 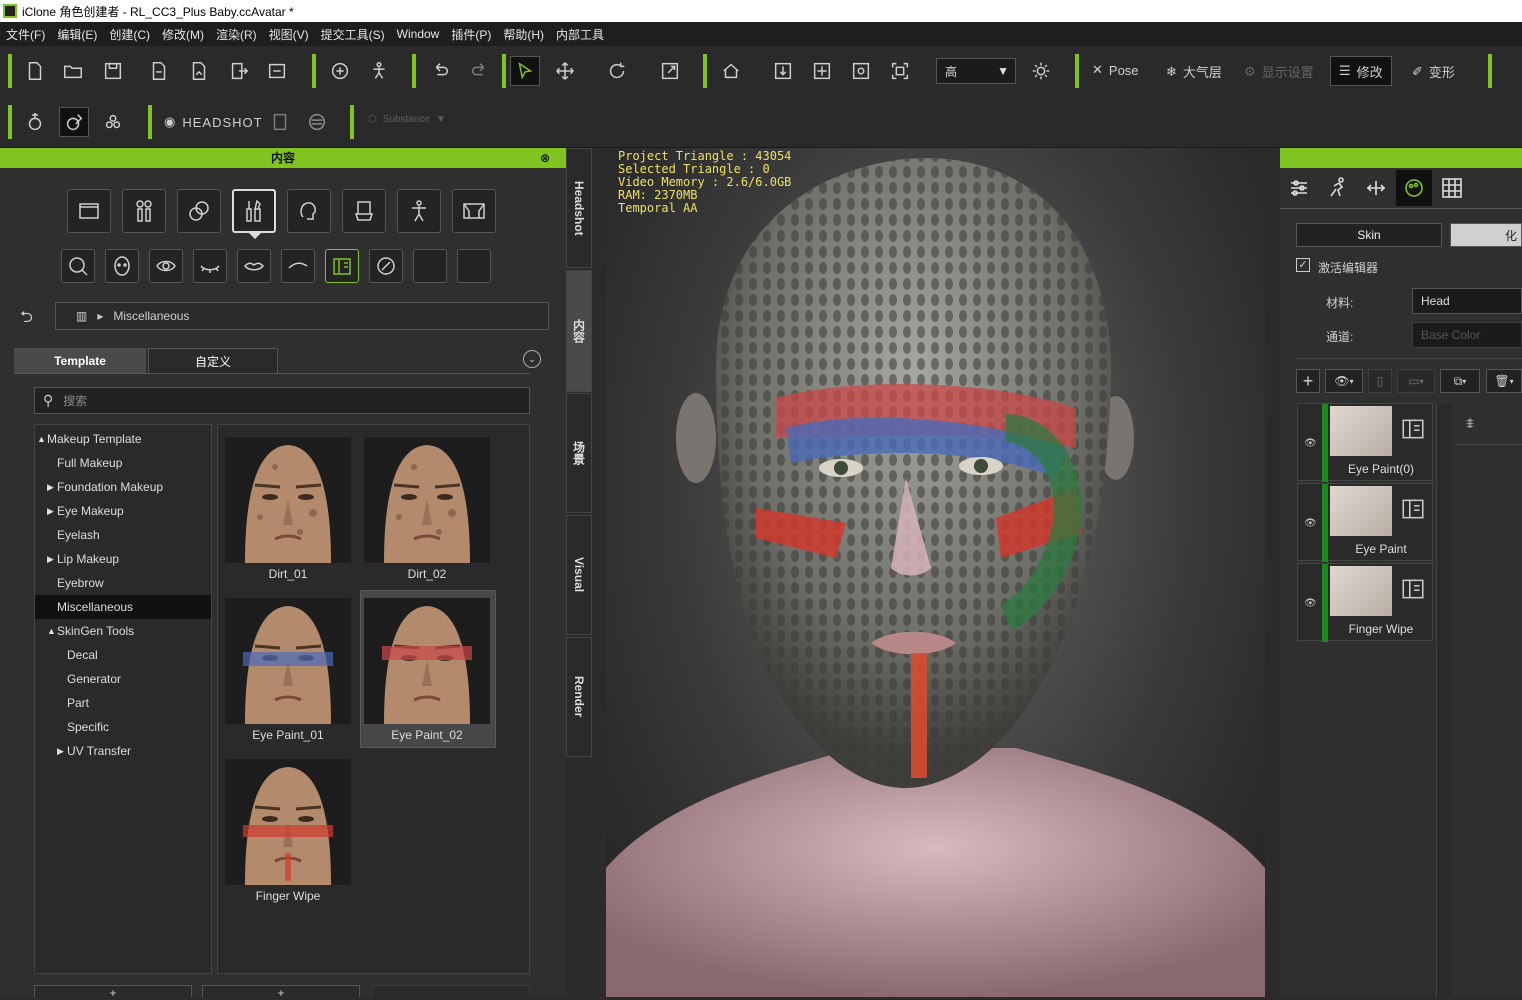 I want to click on tab-texture, so click(x=1452, y=188).